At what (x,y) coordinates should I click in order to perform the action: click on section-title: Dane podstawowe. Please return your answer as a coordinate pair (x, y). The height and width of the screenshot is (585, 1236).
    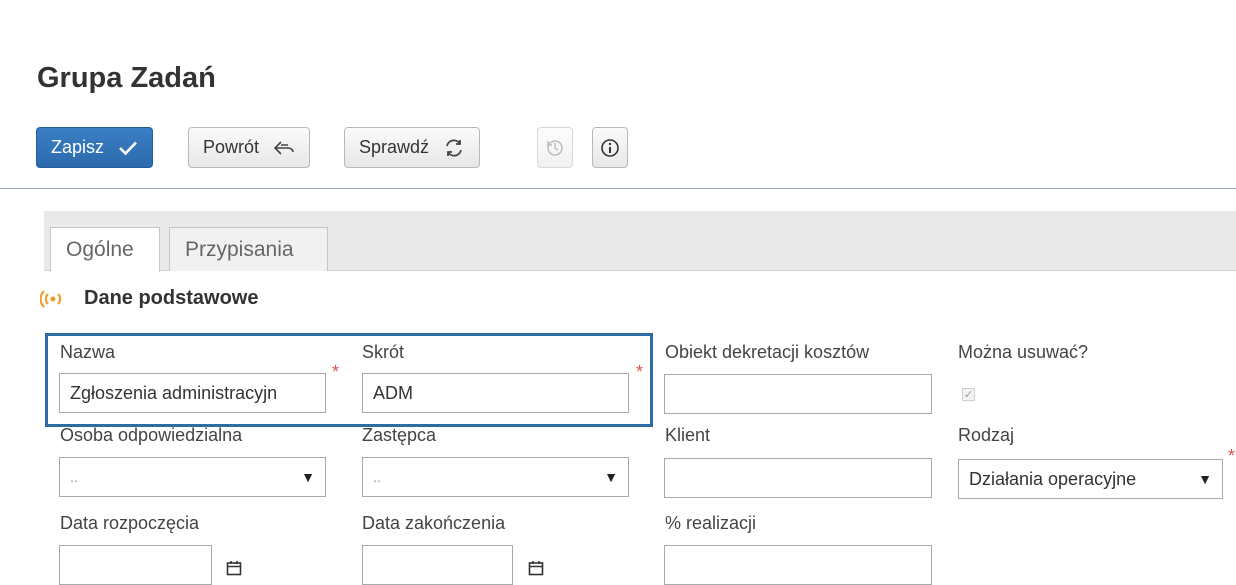
    Looking at the image, I should click on (171, 298).